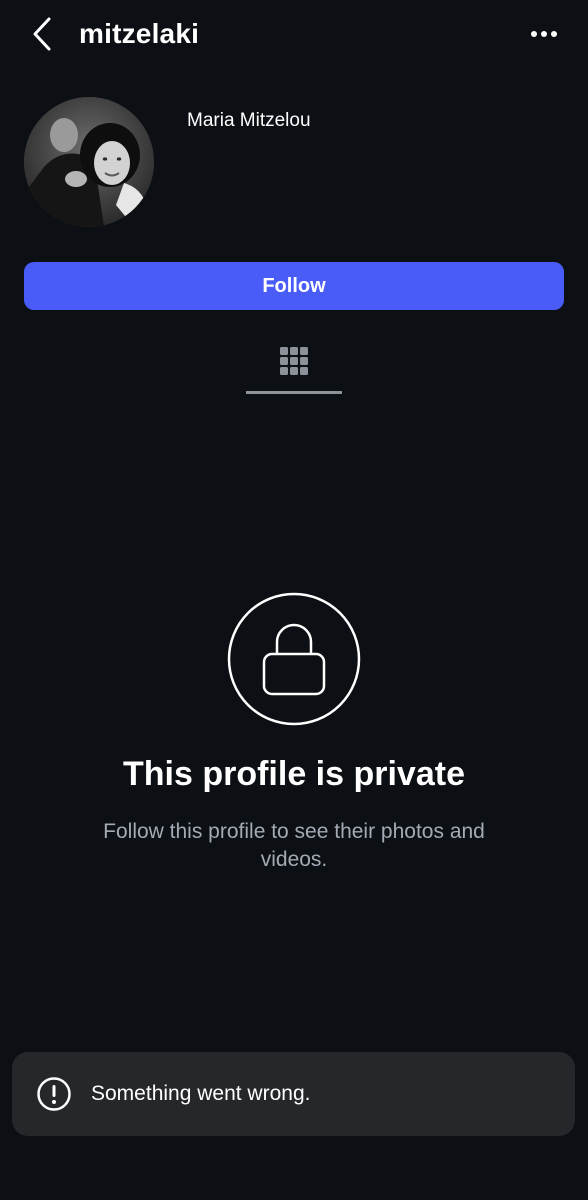 This screenshot has width=588, height=1200. Describe the element at coordinates (294, 774) in the screenshot. I see `private-profile-title: This profile is private` at that location.